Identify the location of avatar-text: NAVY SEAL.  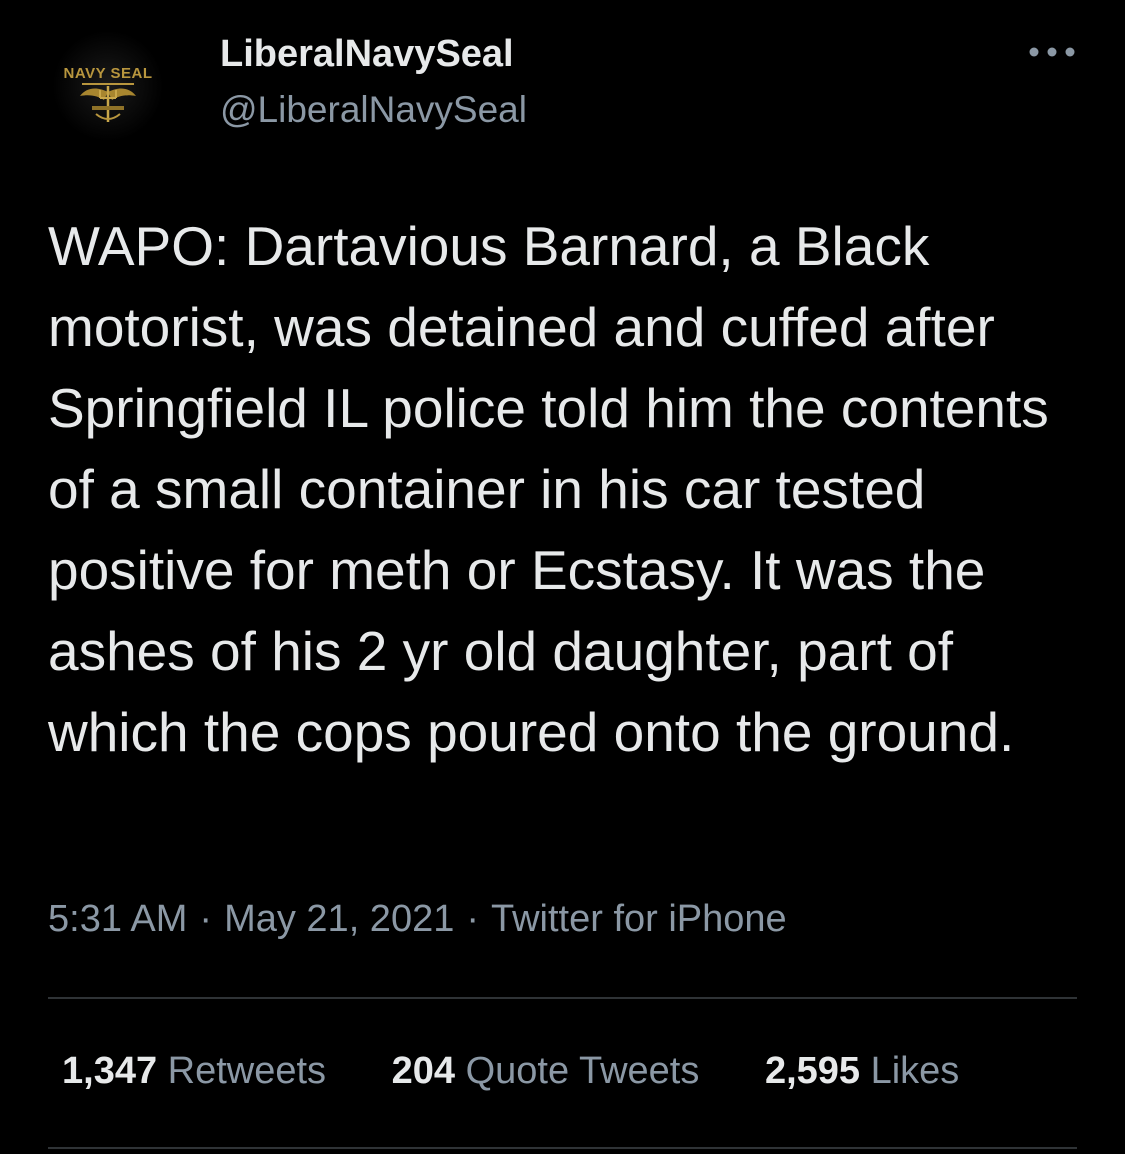
(108, 73).